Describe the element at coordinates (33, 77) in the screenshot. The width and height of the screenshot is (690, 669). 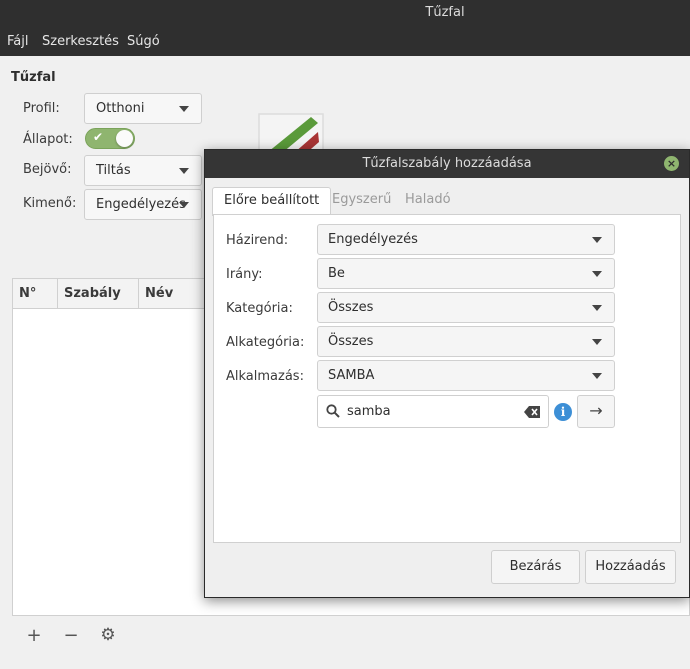
I see `section-title: Tűzfal` at that location.